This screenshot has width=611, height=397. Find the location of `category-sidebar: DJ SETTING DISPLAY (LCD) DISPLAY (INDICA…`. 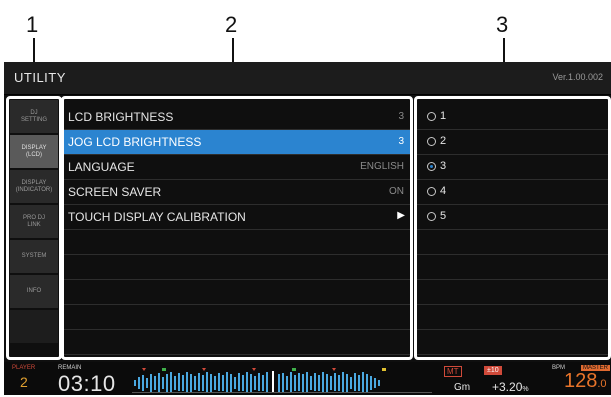

category-sidebar: DJ SETTING DISPLAY (LCD) DISPLAY (INDICA… is located at coordinates (35, 228).